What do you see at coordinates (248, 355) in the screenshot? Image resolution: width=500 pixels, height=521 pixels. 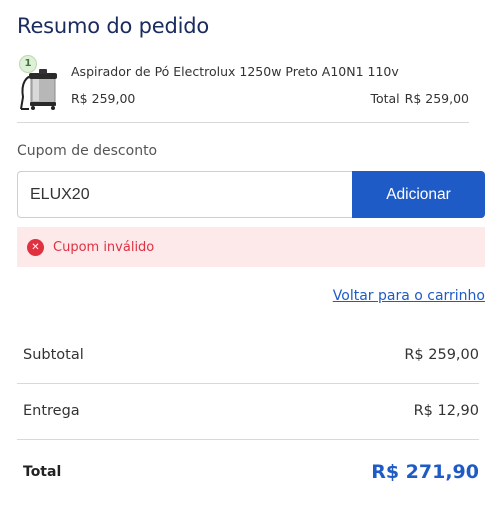 I see `subtotal-row: Subtotal R$ 259,00` at bounding box center [248, 355].